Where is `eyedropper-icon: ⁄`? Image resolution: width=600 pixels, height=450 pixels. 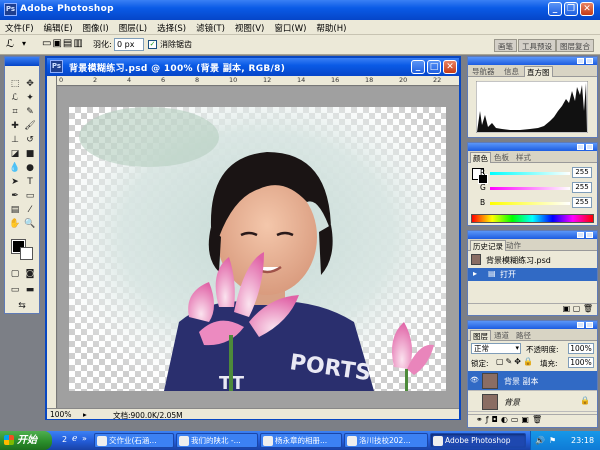
eyedropper-icon: ⁄ is located at coordinates (30, 210).